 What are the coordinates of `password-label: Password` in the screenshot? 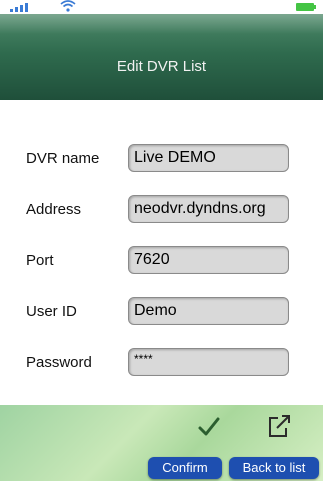 It's located at (59, 362).